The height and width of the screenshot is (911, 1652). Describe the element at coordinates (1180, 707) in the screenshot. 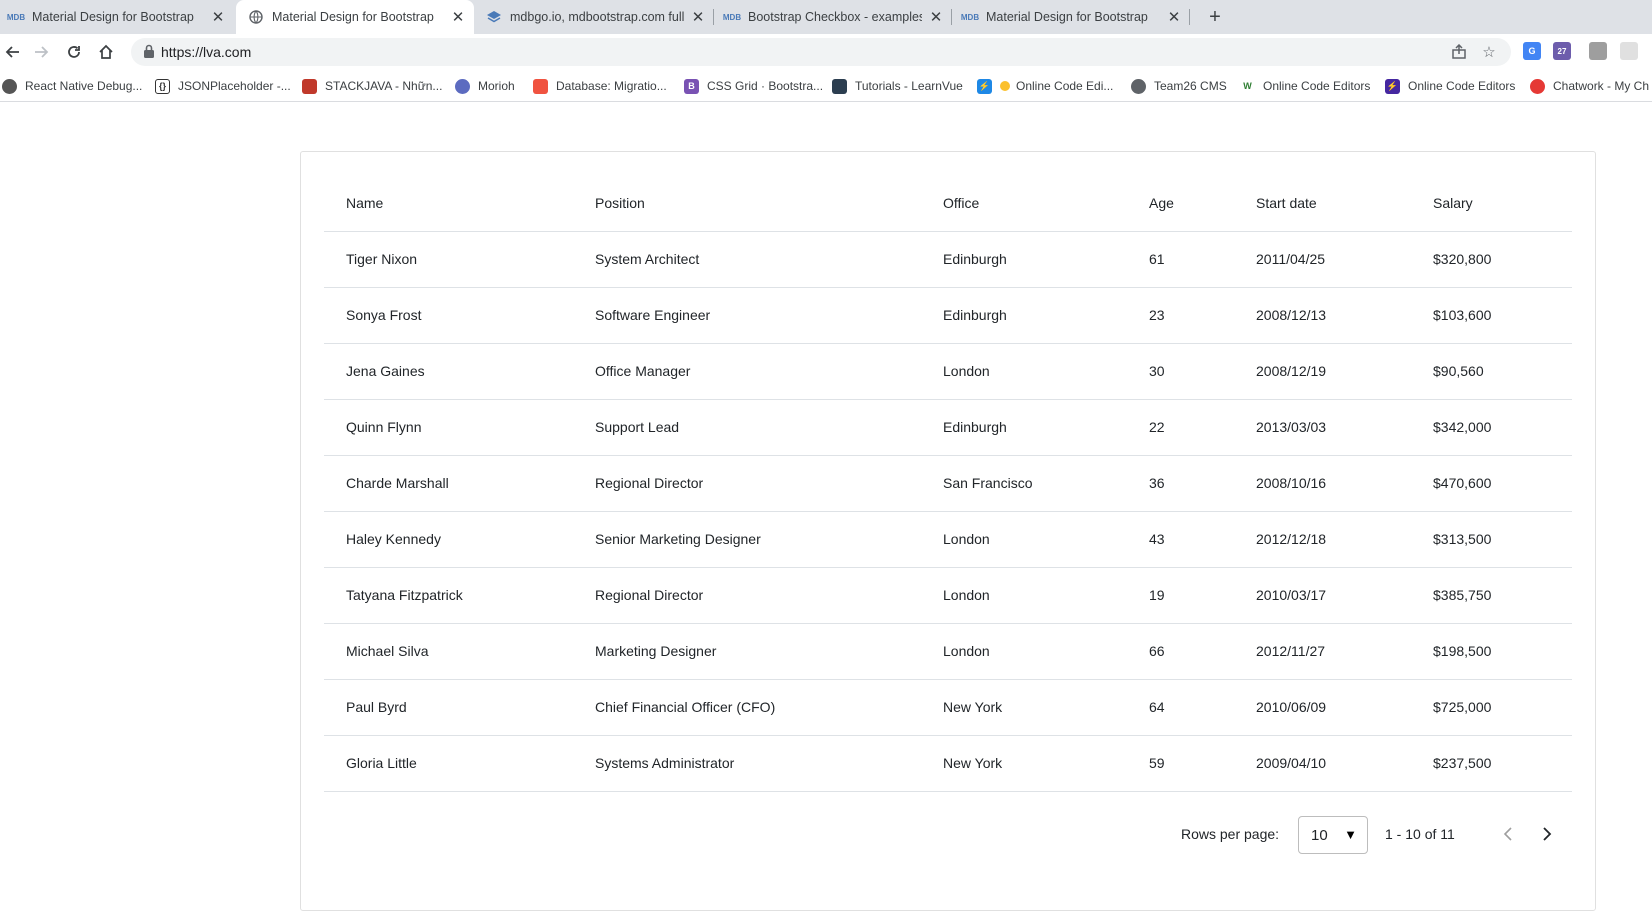

I see `cell-age: 64` at that location.